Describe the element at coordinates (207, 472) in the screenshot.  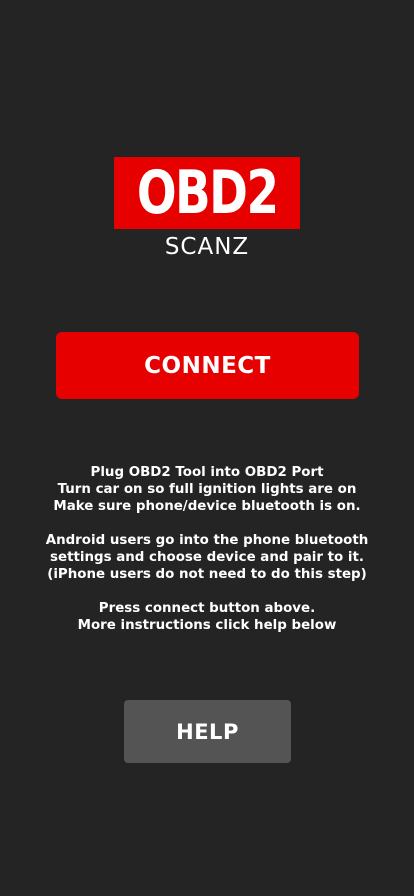
I see `instruction-line: Plug OBD2 Tool into OBD2 Port` at that location.